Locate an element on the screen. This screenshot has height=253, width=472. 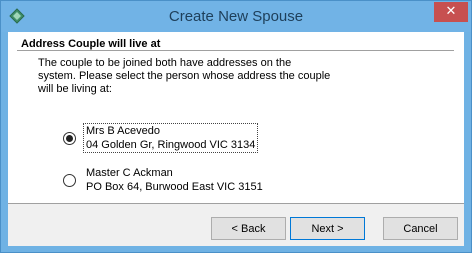
divider is located at coordinates (235, 51).